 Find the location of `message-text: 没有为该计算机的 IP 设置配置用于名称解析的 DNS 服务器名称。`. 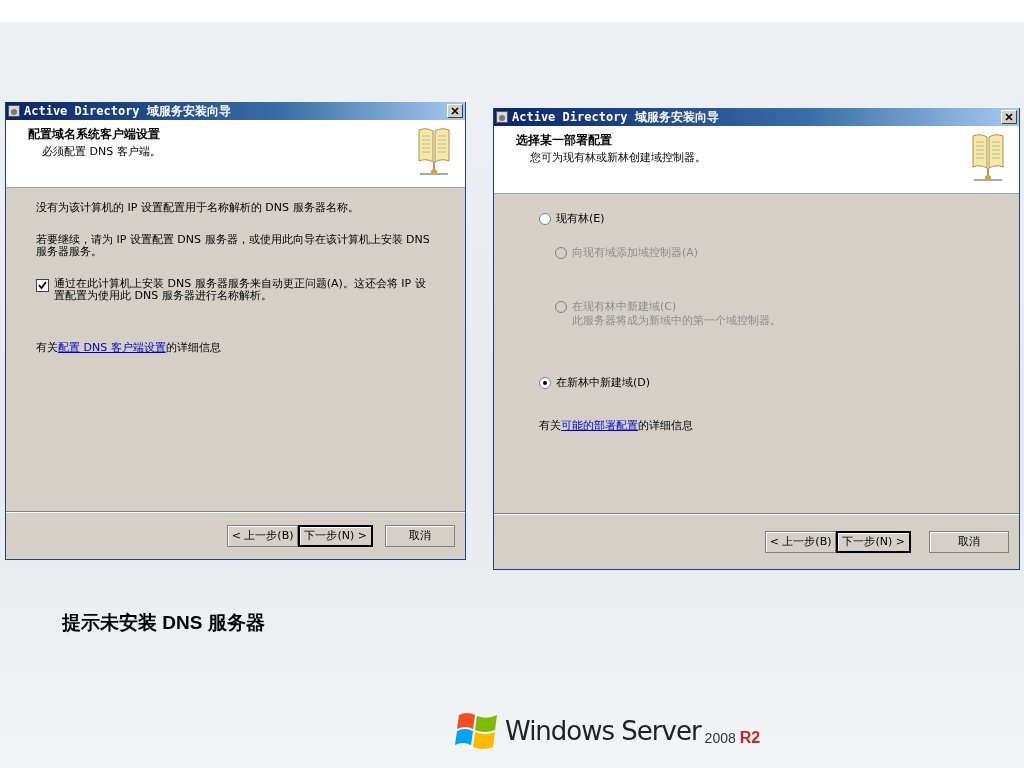

message-text: 没有为该计算机的 IP 设置配置用于名称解析的 DNS 服务器名称。 is located at coordinates (198, 208).